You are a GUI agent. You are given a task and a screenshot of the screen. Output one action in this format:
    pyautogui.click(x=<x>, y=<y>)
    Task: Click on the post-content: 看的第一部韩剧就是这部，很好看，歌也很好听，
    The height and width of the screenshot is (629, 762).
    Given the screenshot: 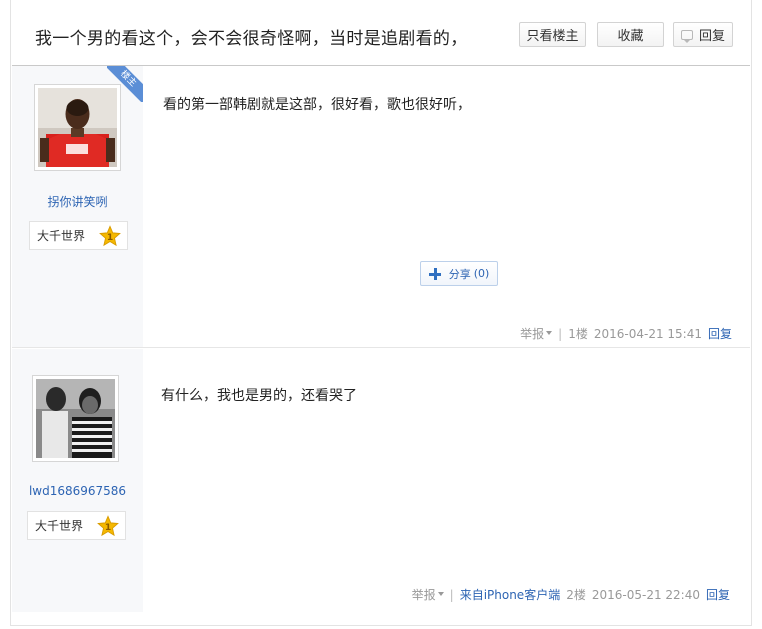 What is the action you would take?
    pyautogui.click(x=317, y=105)
    